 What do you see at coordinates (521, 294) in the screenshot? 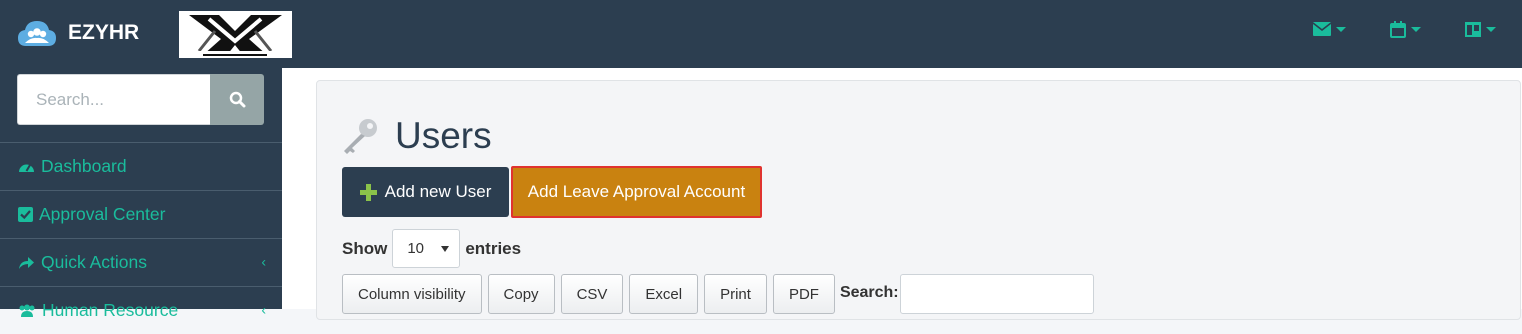
I see `copy-button: Copy` at bounding box center [521, 294].